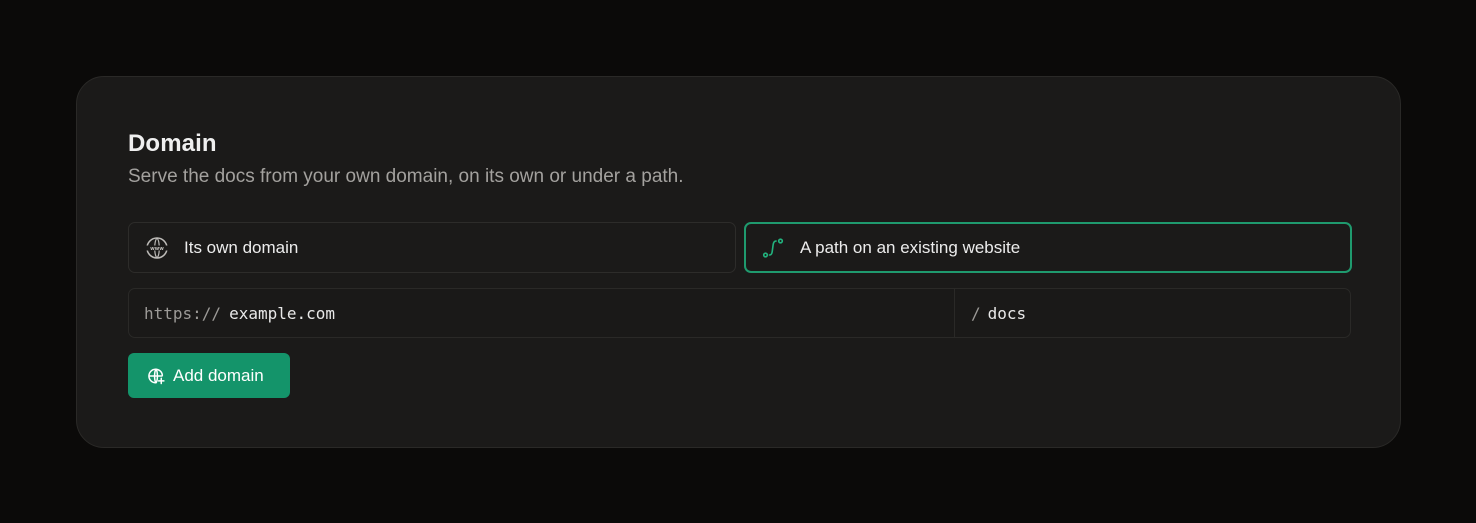 The height and width of the screenshot is (523, 1476). Describe the element at coordinates (910, 247) in the screenshot. I see `option-path-label: A path on an existing website` at that location.